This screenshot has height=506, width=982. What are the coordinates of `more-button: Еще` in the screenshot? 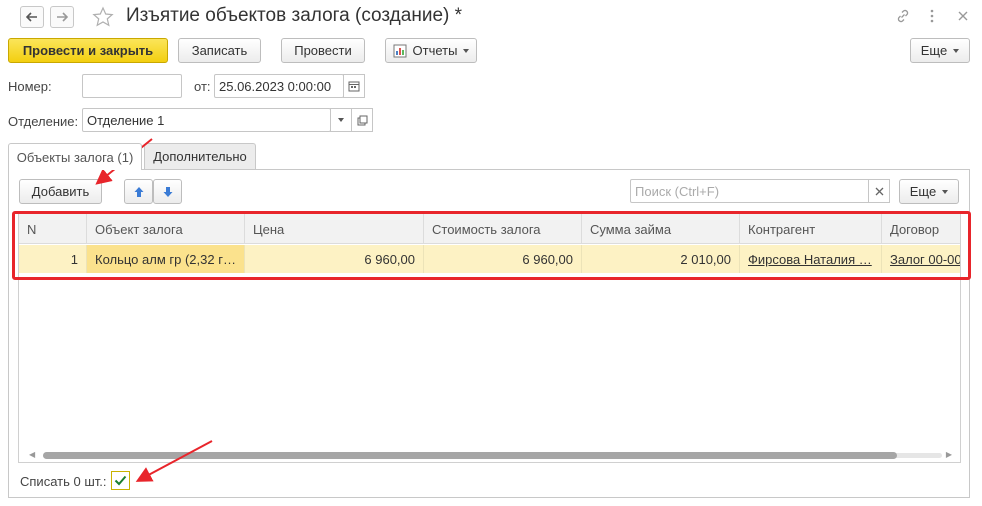 It's located at (940, 50).